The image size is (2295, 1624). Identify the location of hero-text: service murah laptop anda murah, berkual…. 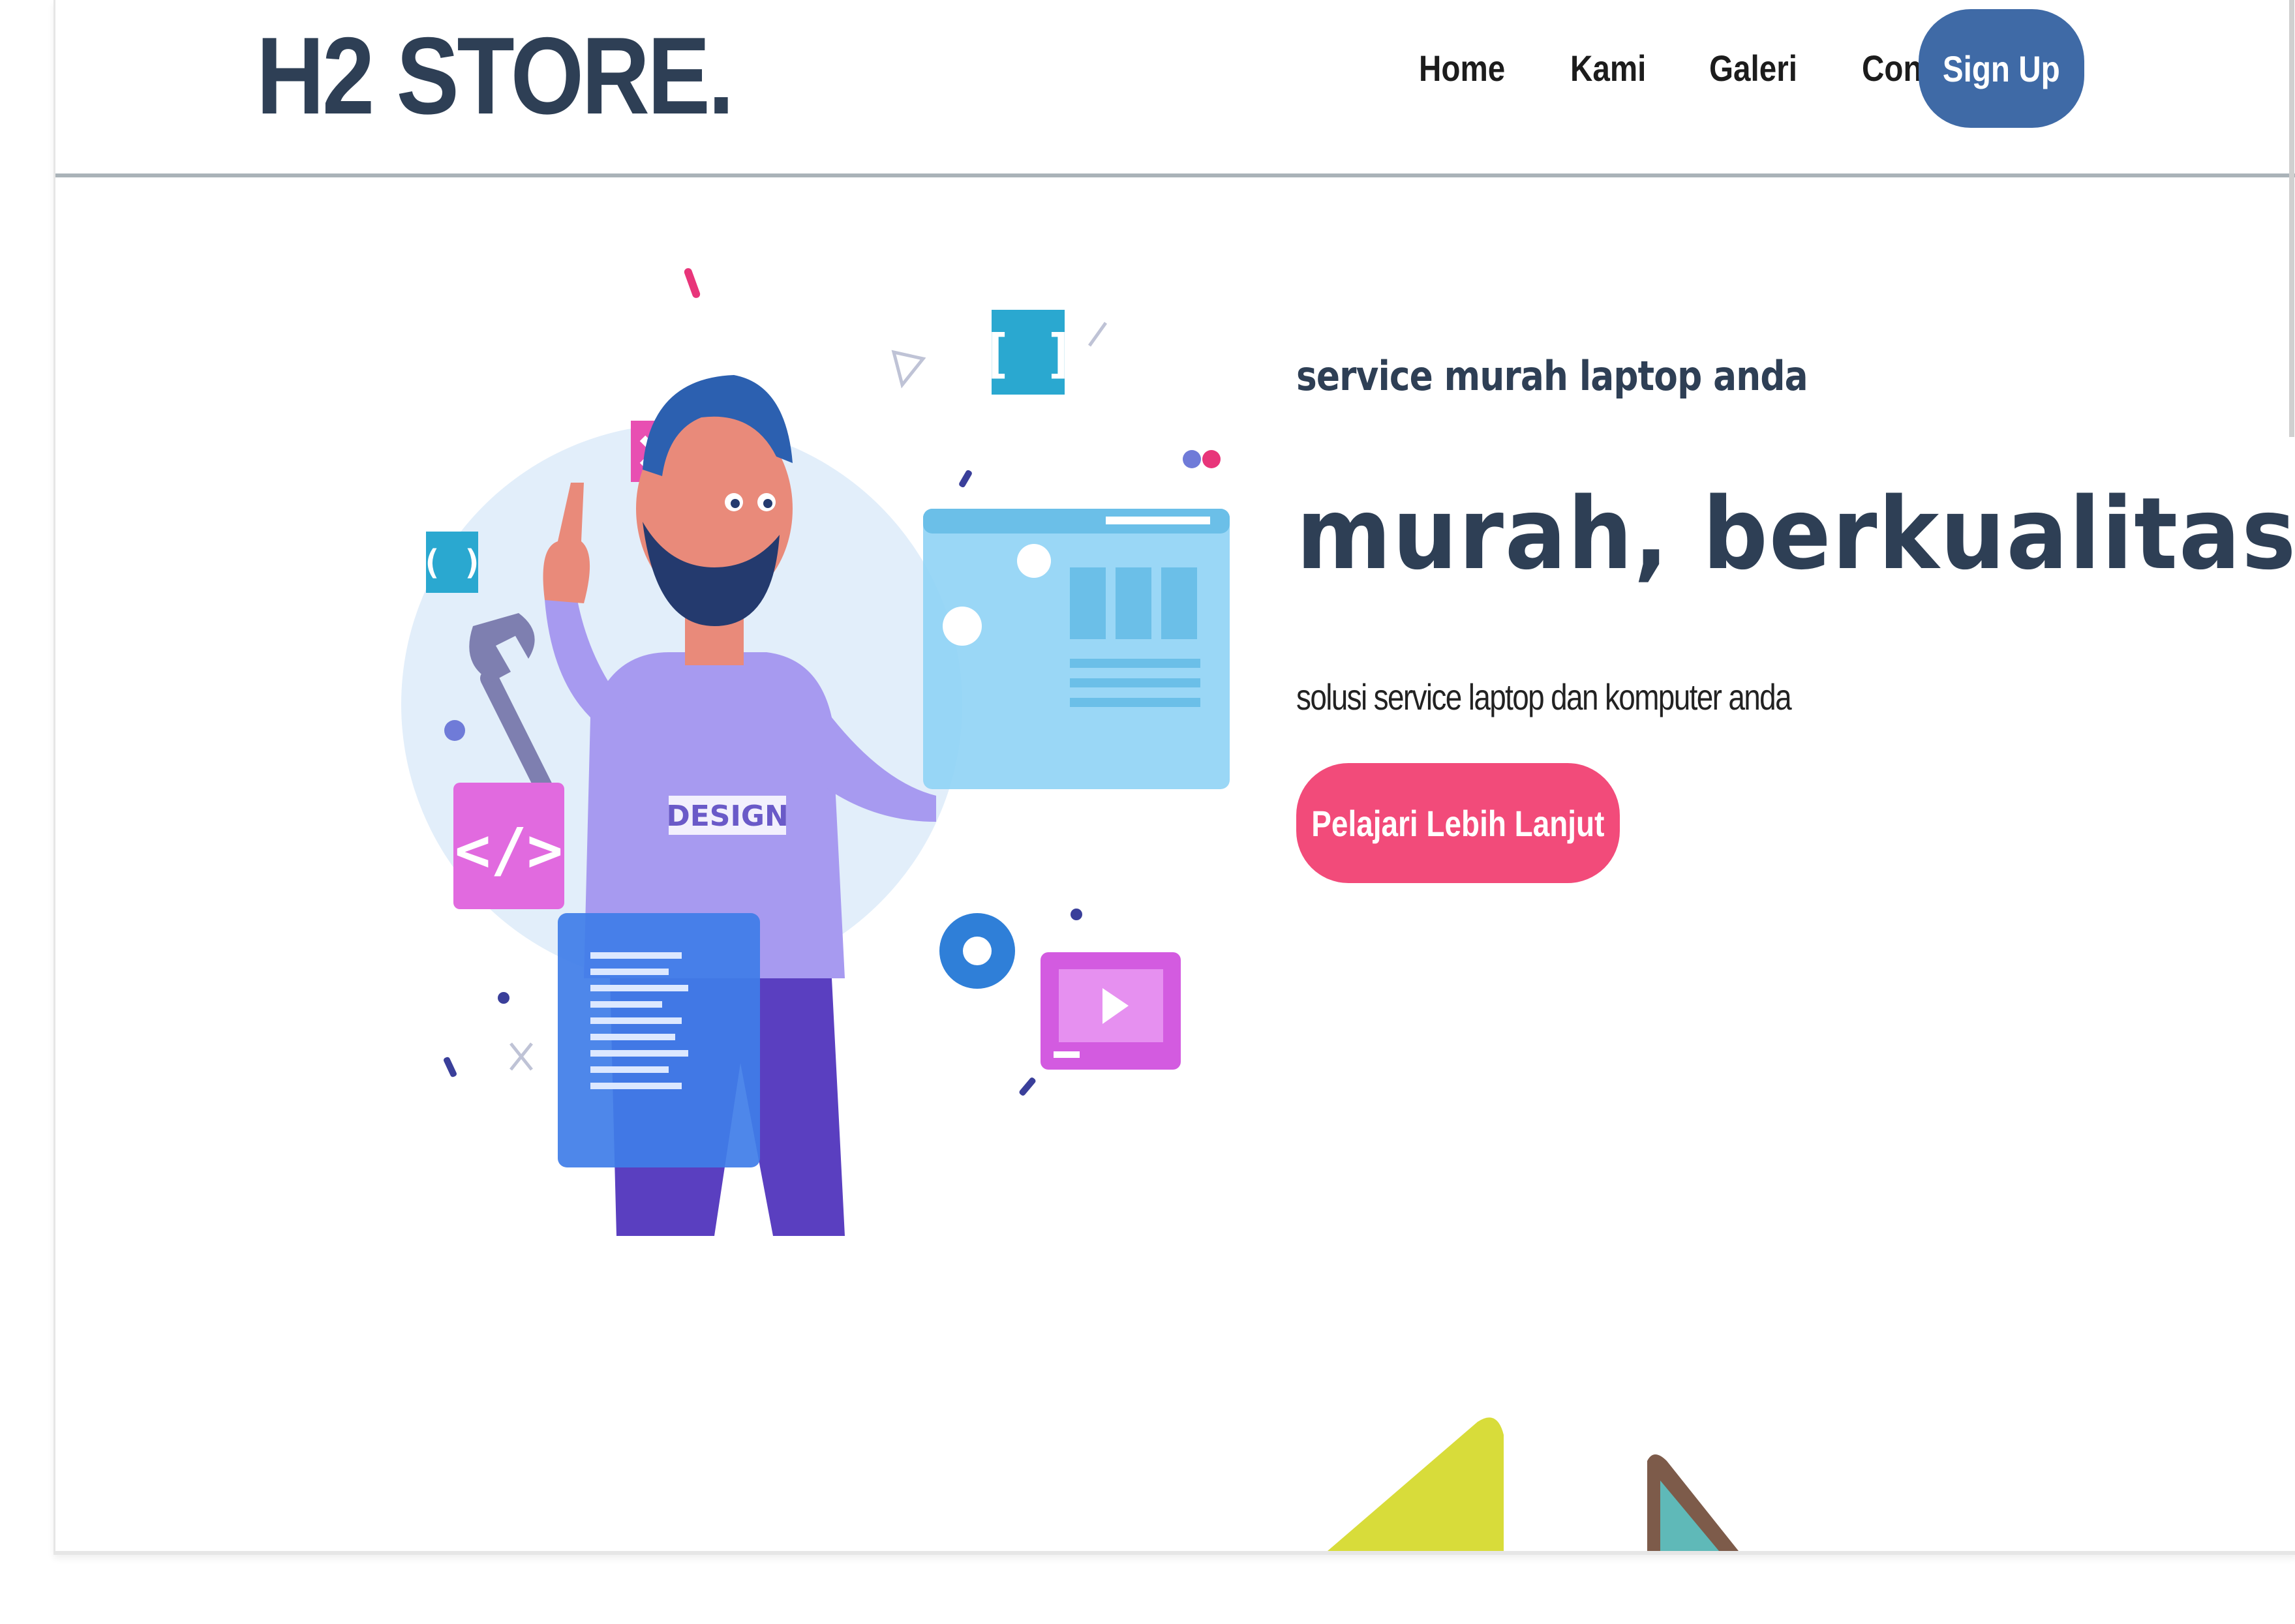
(1795, 534).